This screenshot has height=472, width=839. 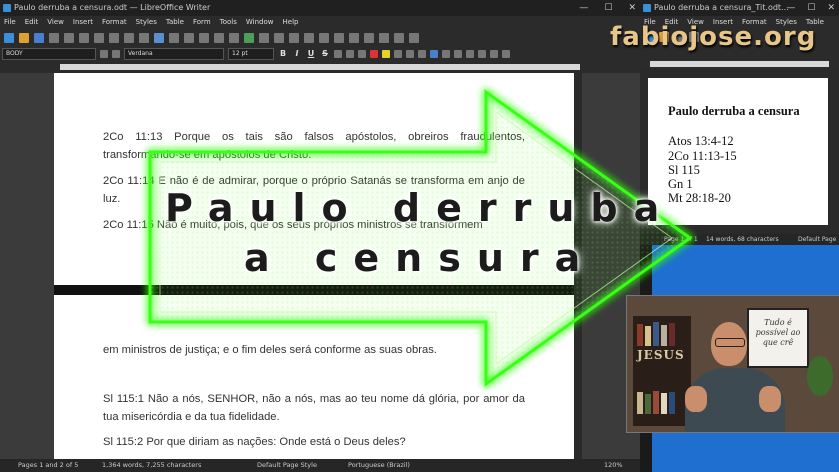 What do you see at coordinates (251, 53) in the screenshot?
I see `font-size-select: 12 pt` at bounding box center [251, 53].